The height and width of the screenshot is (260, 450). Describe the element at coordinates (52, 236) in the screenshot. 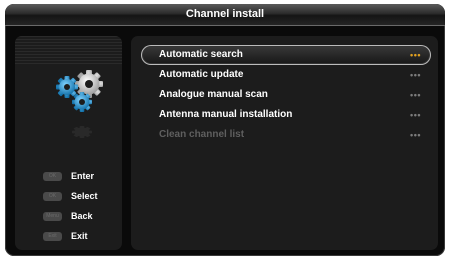

I see `exit-key-icon: Exit` at that location.